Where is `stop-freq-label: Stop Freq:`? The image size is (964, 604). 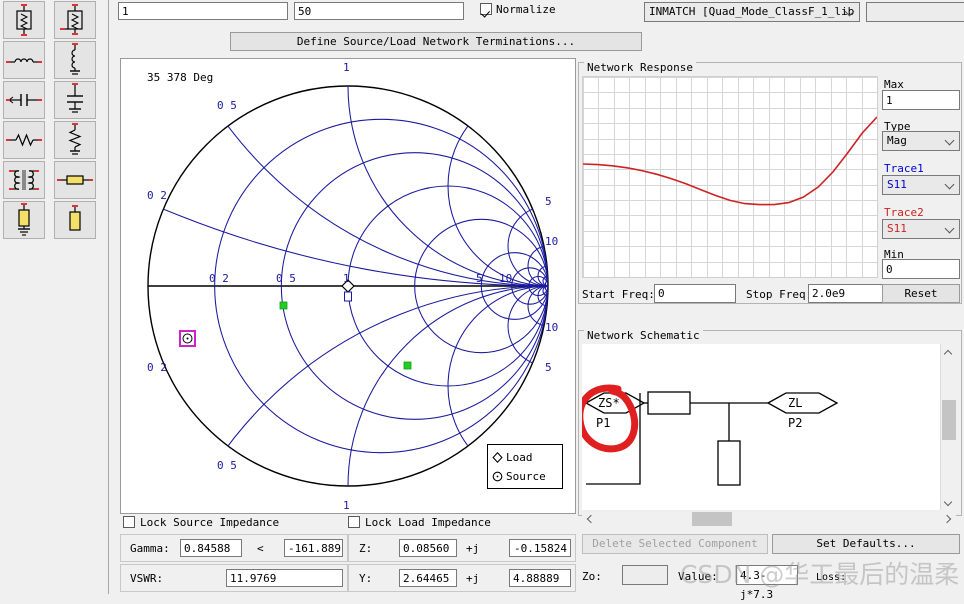
stop-freq-label: Stop Freq: is located at coordinates (779, 294).